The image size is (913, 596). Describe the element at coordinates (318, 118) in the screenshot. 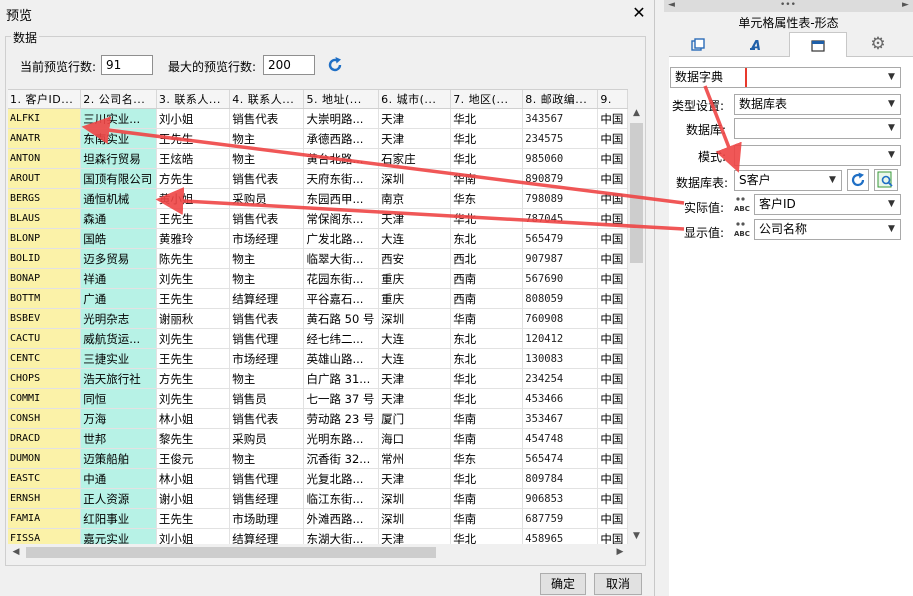

I see `table-row: ALFKI 三川实业... 刘小姐 销售代表 大崇明路... 天津 华北 343567 中国` at that location.